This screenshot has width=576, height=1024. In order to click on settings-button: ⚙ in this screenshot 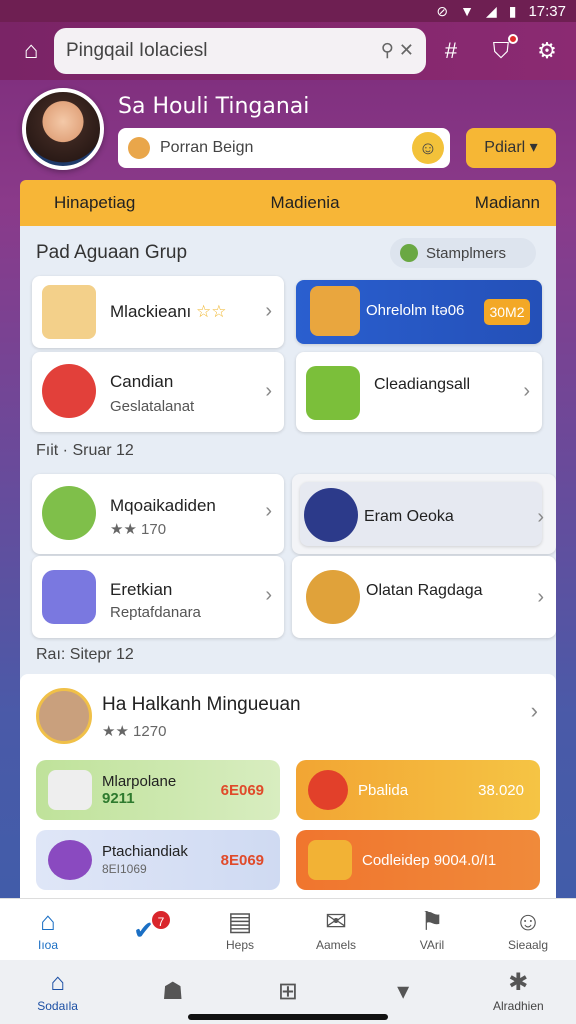, I will do `click(547, 51)`.